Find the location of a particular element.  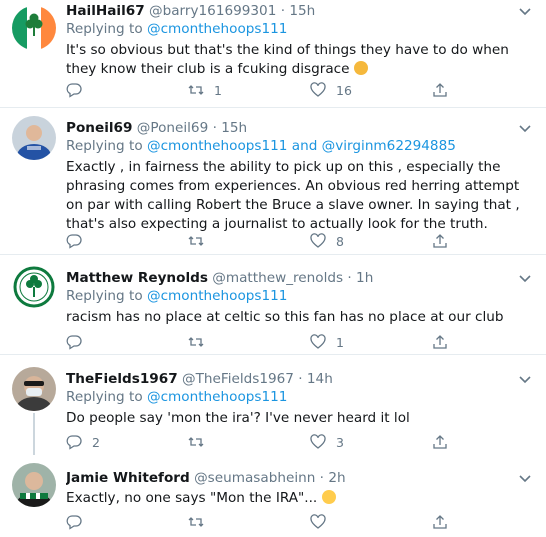

display-name: Matthew Reynolds is located at coordinates (137, 278).